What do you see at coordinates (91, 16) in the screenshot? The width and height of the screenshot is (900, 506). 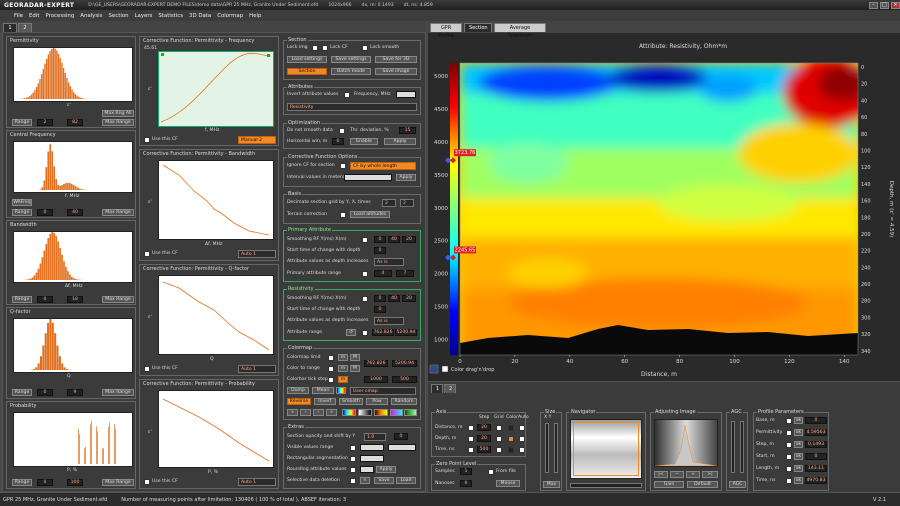 I see `menu-analysis: Analysis` at bounding box center [91, 16].